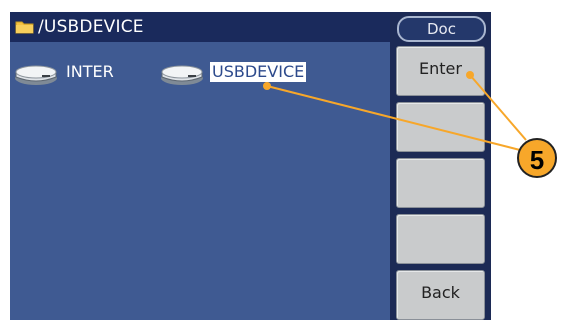 The image size is (564, 320). What do you see at coordinates (24, 27) in the screenshot?
I see `folder-icon` at bounding box center [24, 27].